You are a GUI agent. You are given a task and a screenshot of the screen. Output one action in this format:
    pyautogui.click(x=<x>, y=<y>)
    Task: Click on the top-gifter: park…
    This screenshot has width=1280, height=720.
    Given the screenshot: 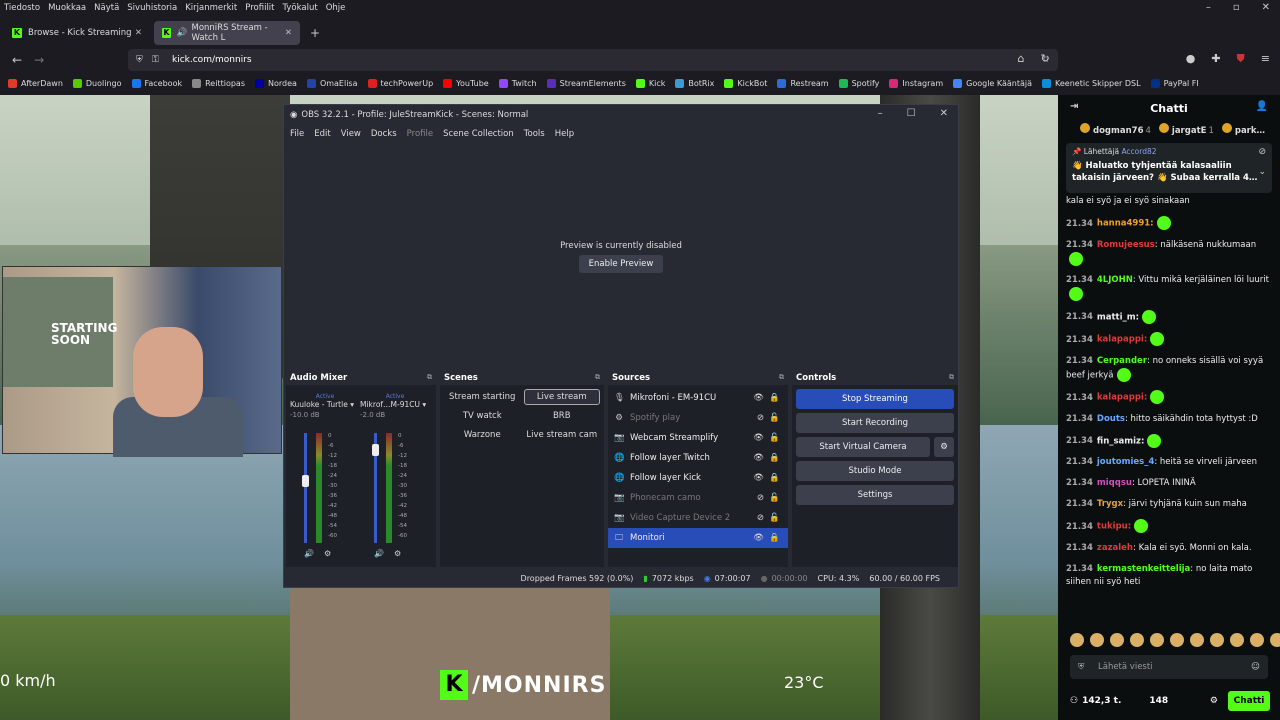 What is the action you would take?
    pyautogui.click(x=1243, y=129)
    